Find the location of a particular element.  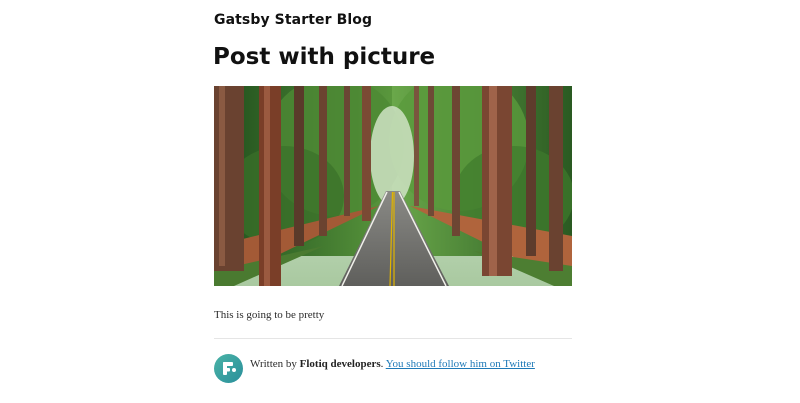

flotiq-logo-icon is located at coordinates (228, 368).